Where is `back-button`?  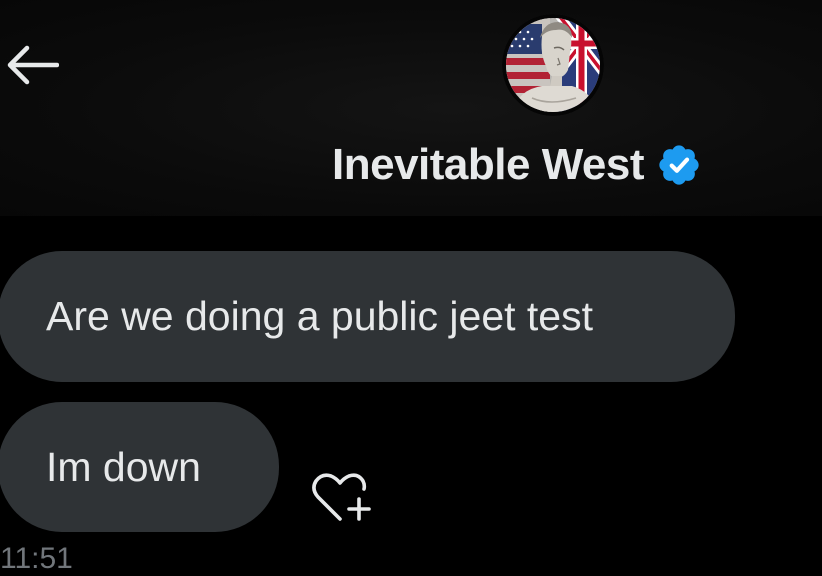 back-button is located at coordinates (32, 65).